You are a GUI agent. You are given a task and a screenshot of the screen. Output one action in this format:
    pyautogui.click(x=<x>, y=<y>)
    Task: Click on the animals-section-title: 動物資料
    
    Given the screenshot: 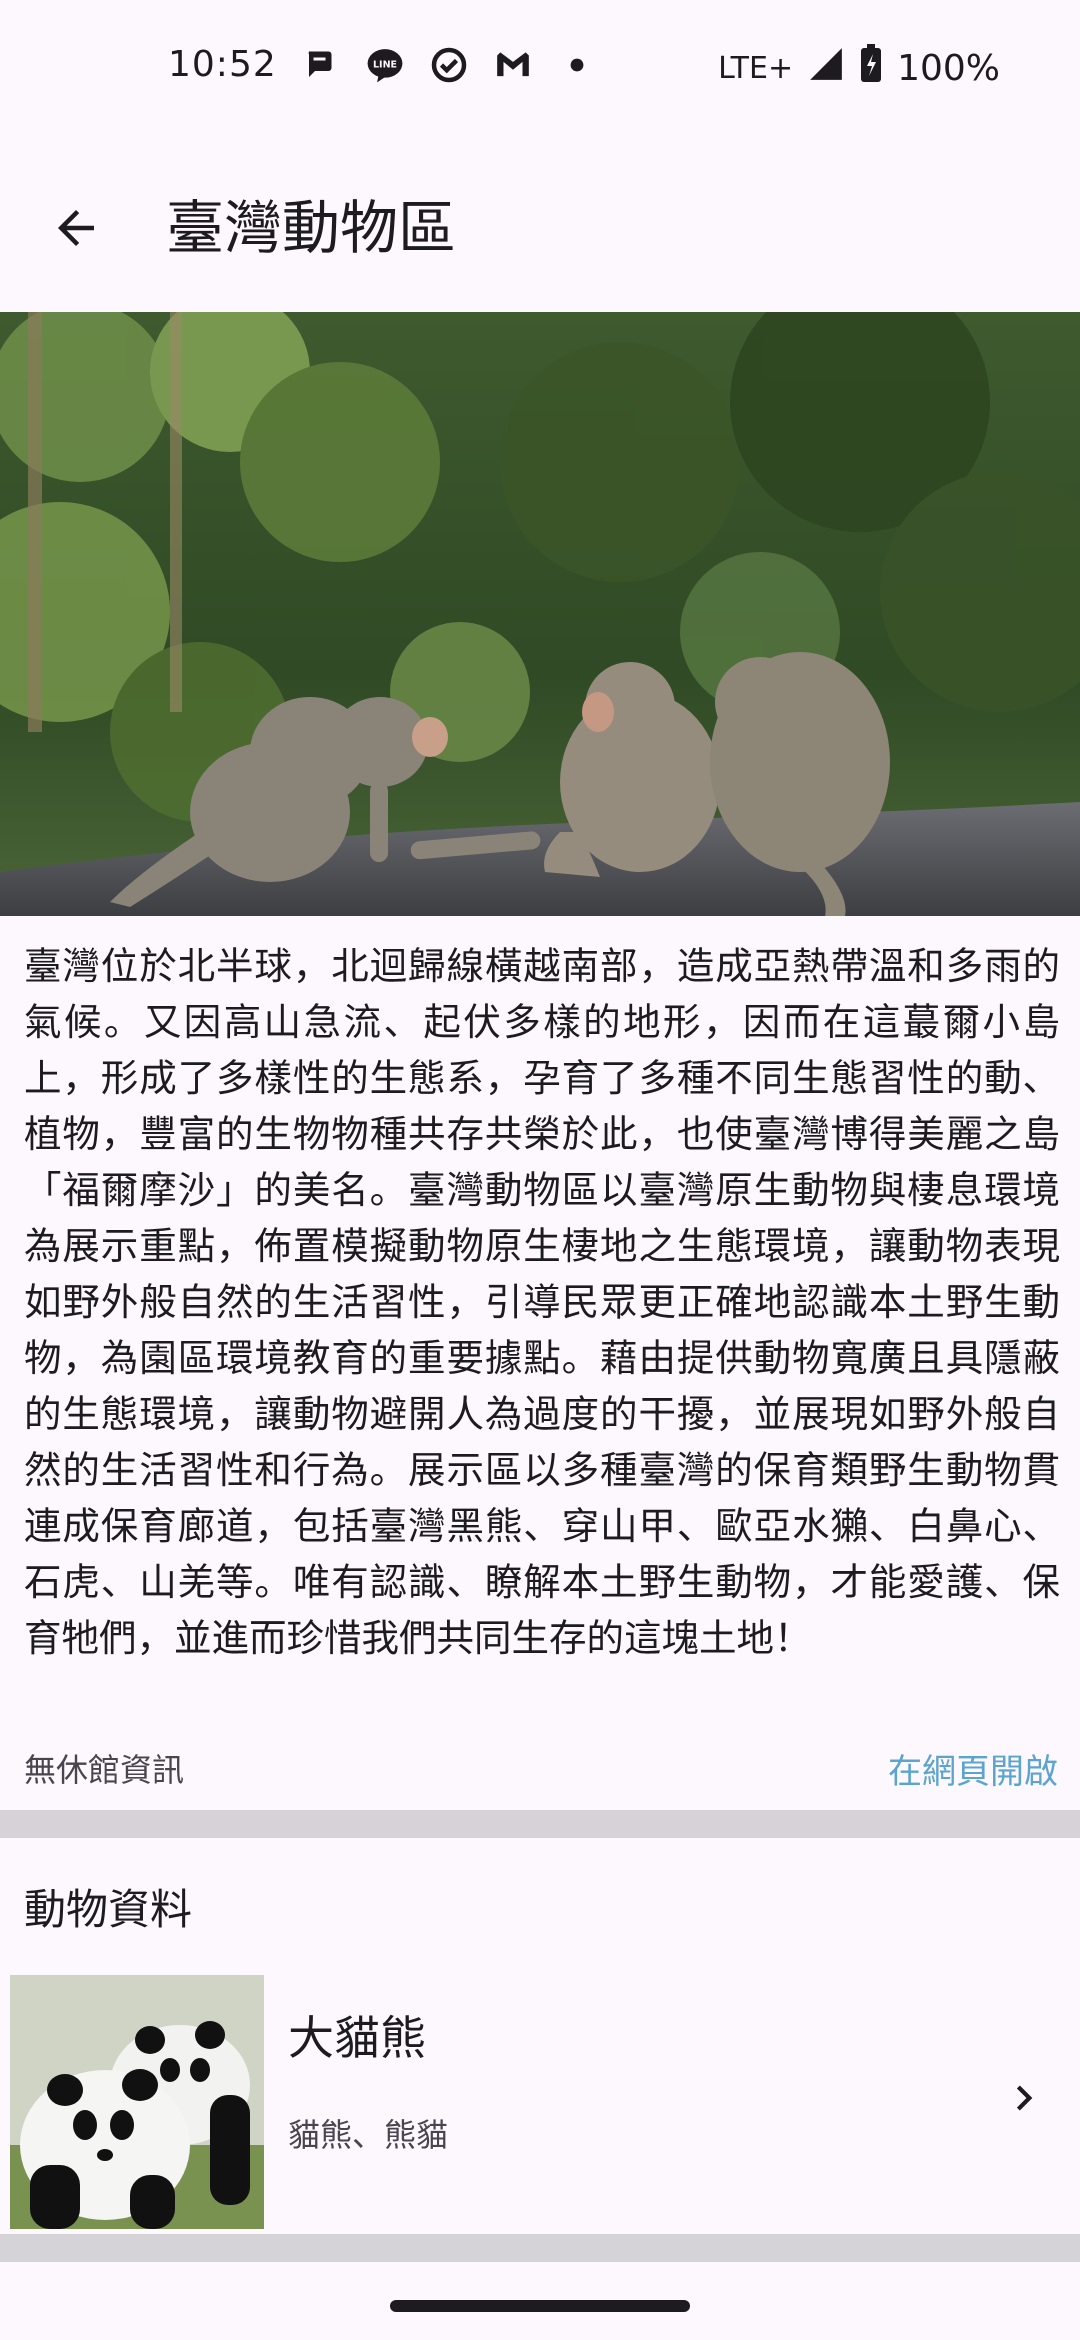 What is the action you would take?
    pyautogui.click(x=108, y=1909)
    